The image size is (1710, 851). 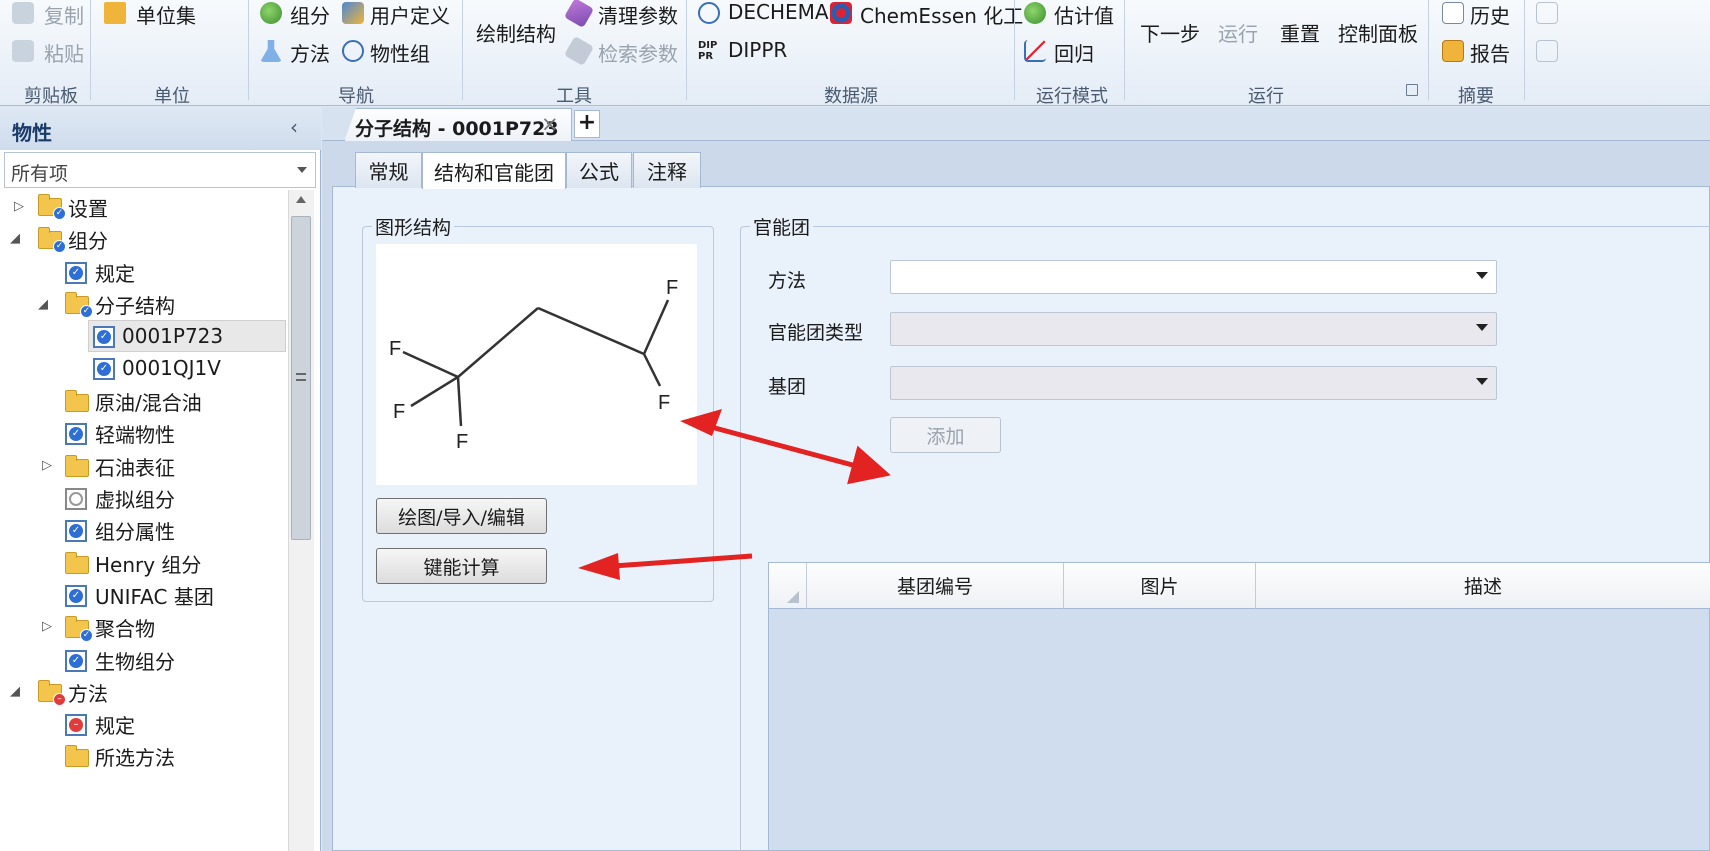 I want to click on dialog-launcher-icon, so click(x=1412, y=90).